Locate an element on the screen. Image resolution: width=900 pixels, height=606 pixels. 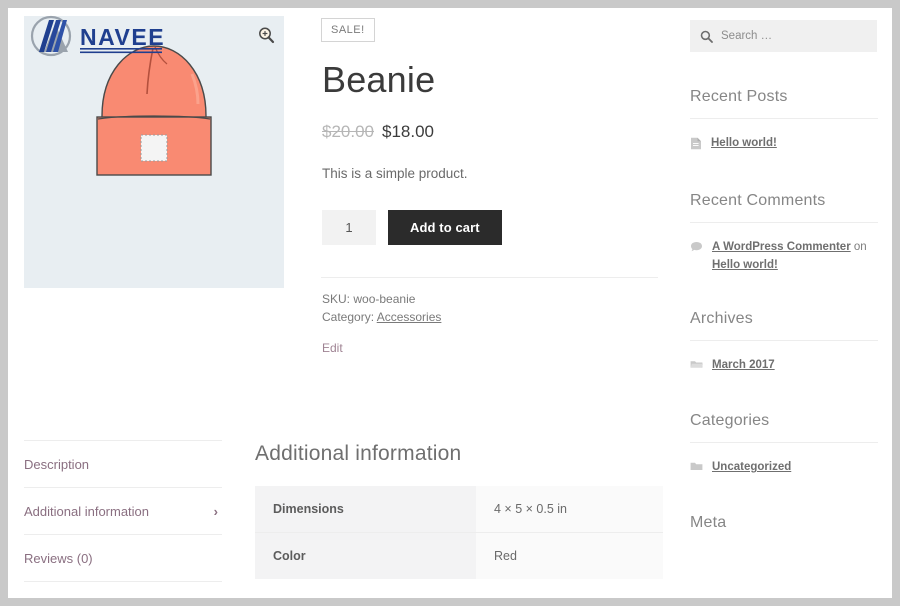
table-row: Color Red is located at coordinates (459, 555).